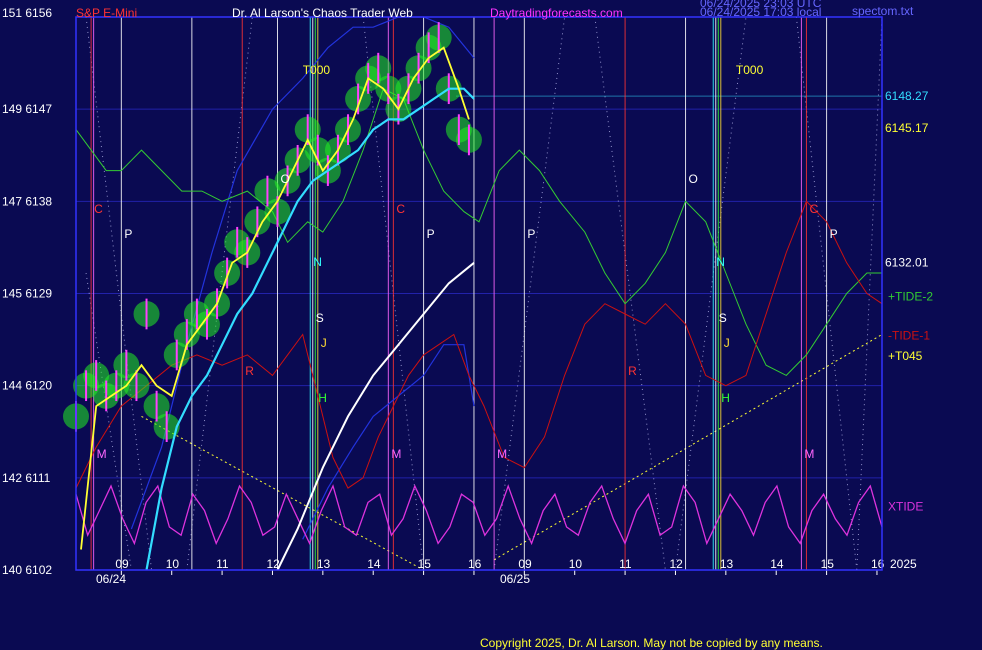 This screenshot has height=650, width=982. I want to click on y-tick-label: 145 6129, so click(27, 294).